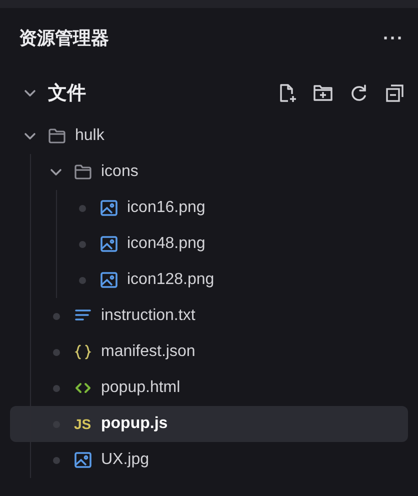 This screenshot has height=496, width=418. Describe the element at coordinates (83, 424) in the screenshot. I see `js-file-icon: JS` at that location.